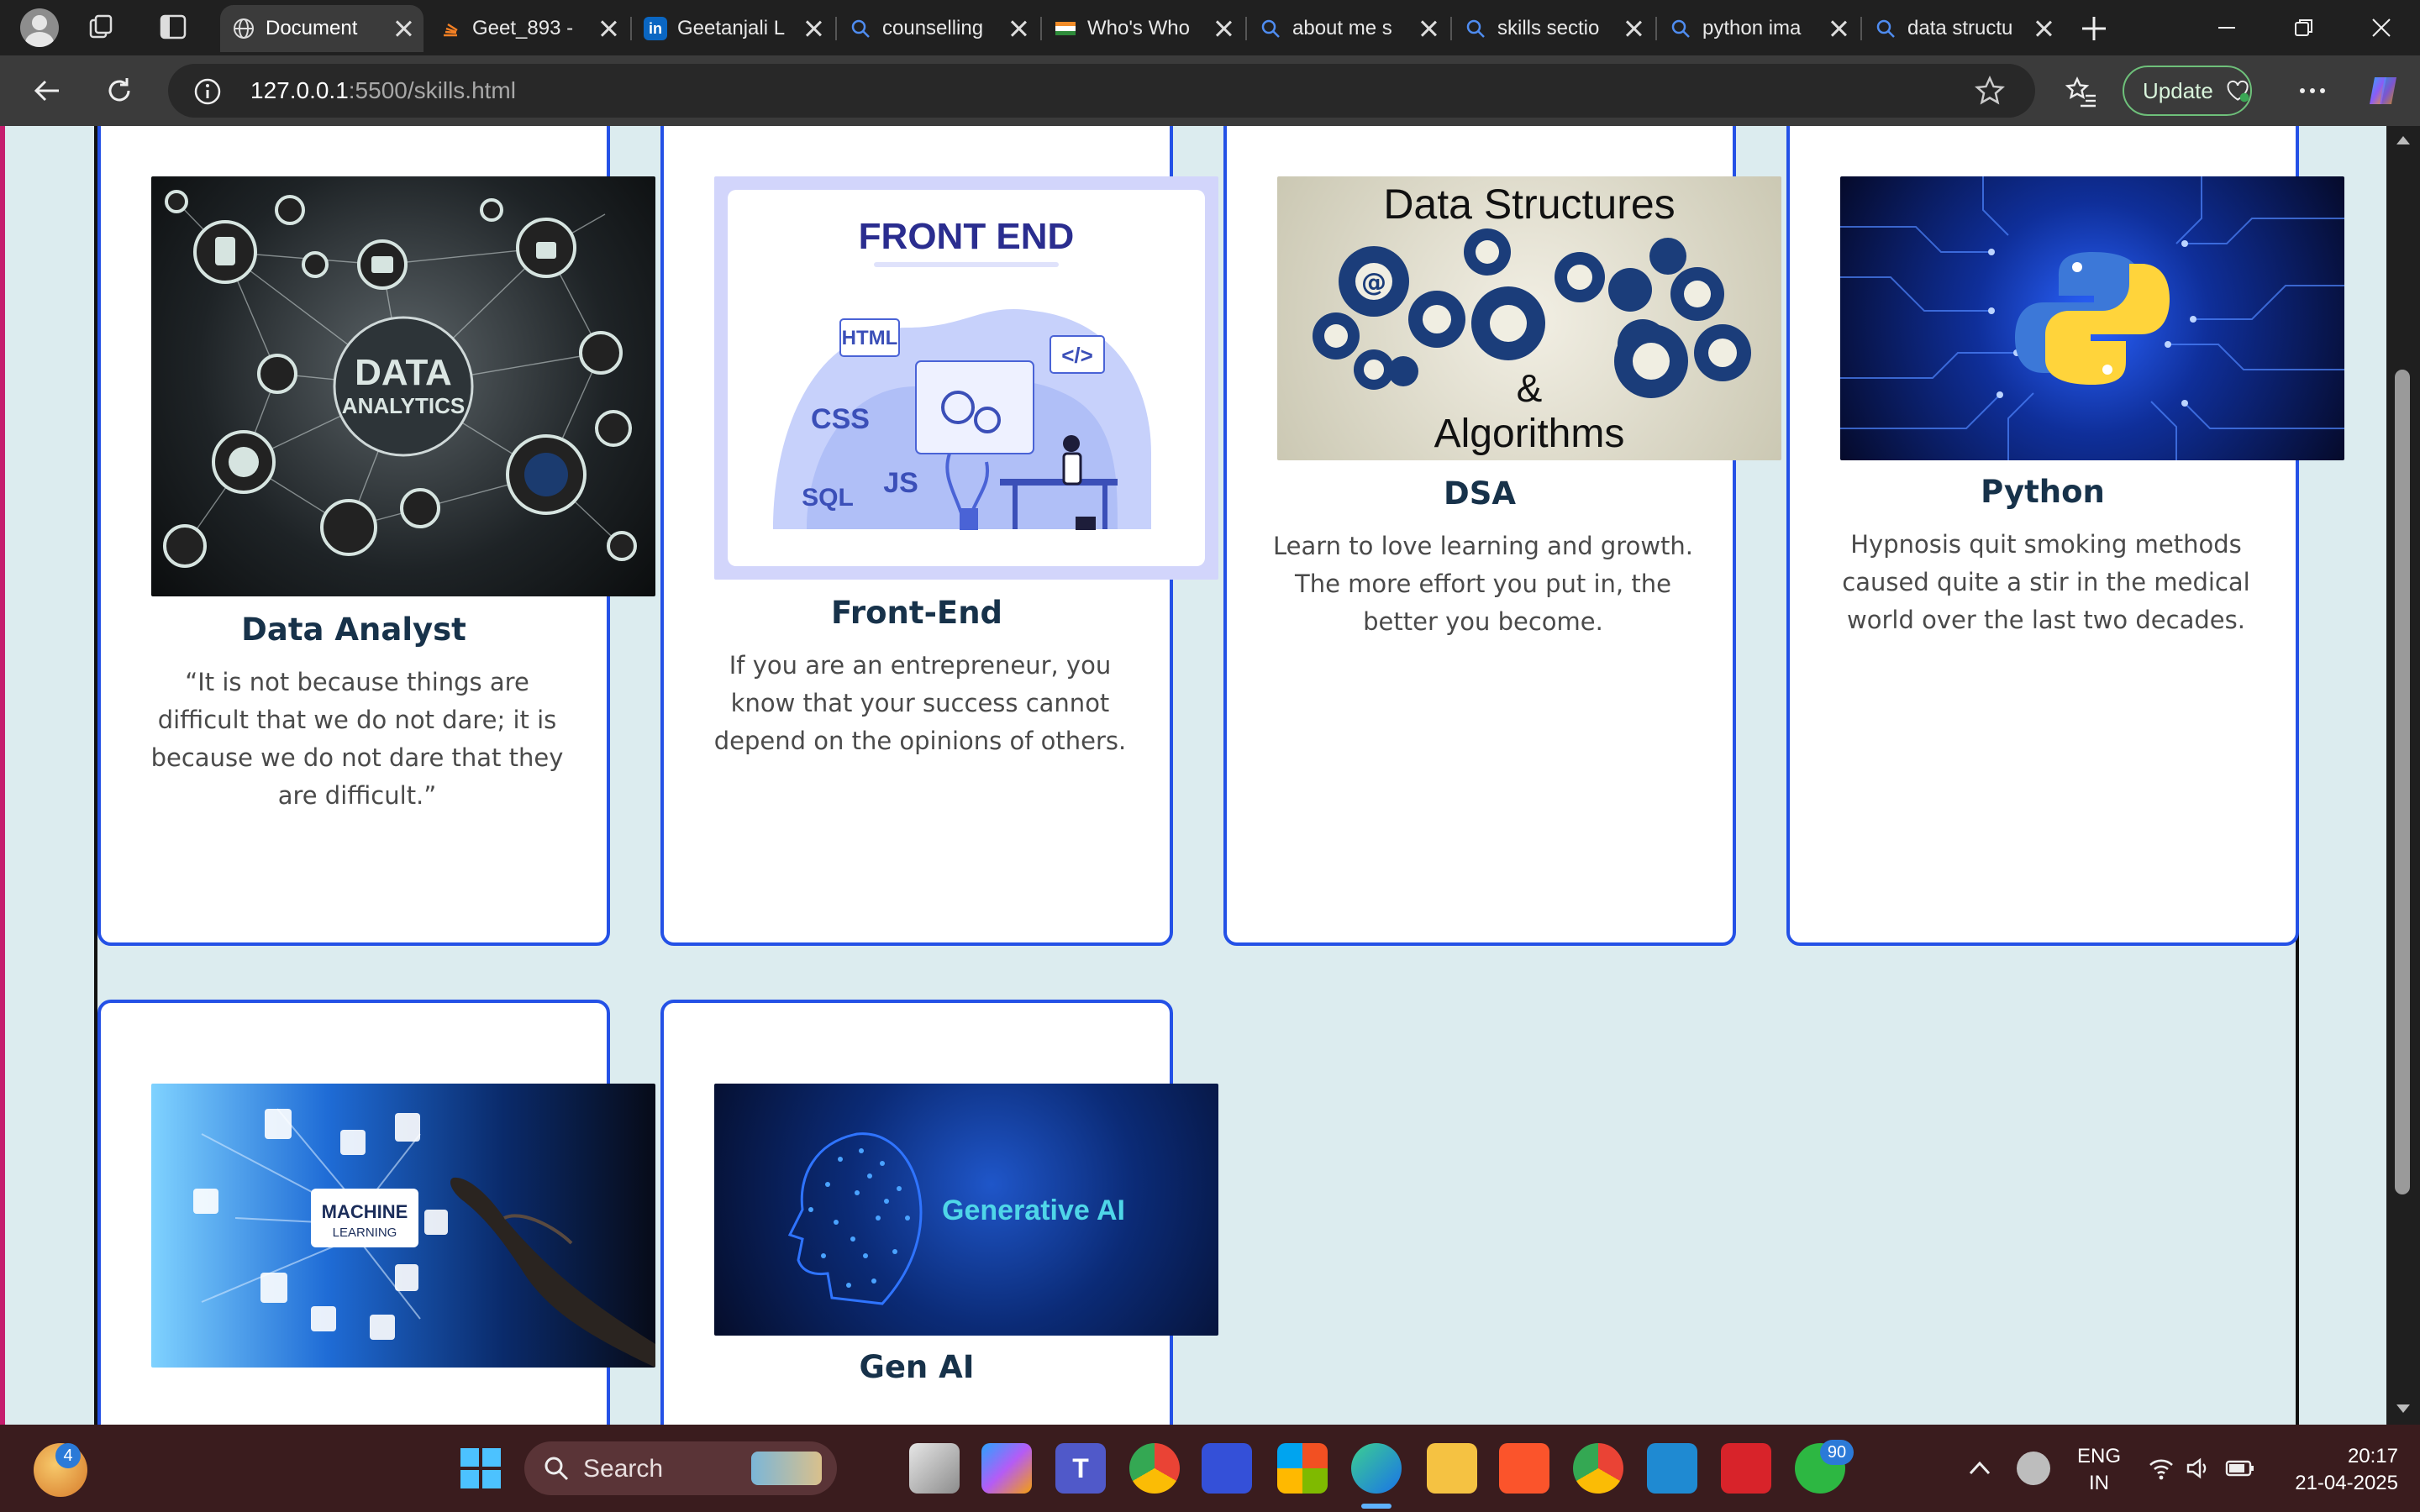  I want to click on volume-icon, so click(2198, 1468).